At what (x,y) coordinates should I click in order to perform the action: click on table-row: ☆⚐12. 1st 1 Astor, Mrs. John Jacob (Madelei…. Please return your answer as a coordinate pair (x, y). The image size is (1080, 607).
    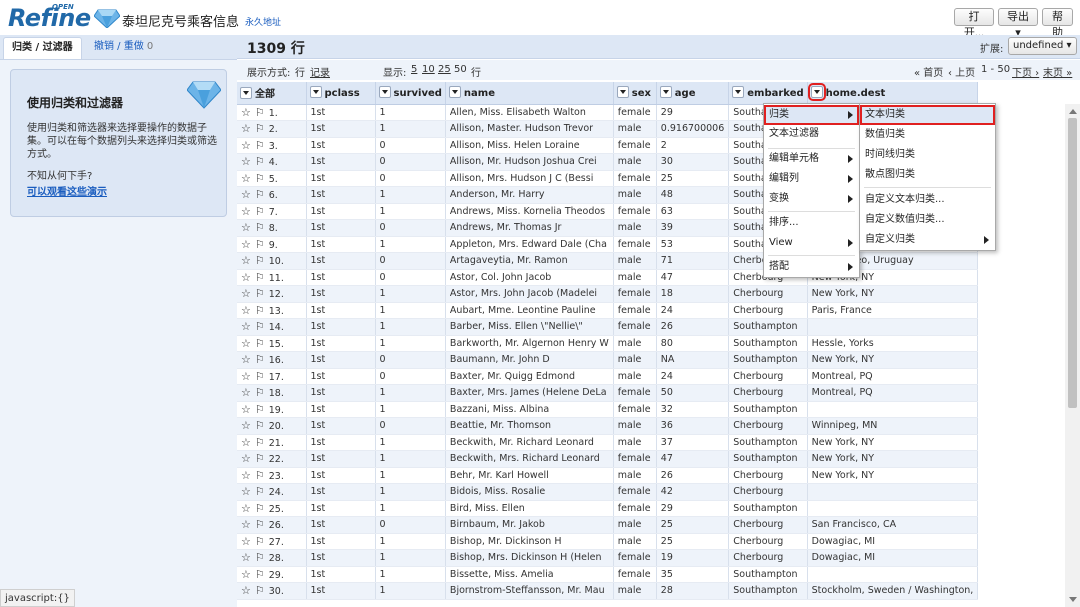
    Looking at the image, I should click on (608, 294).